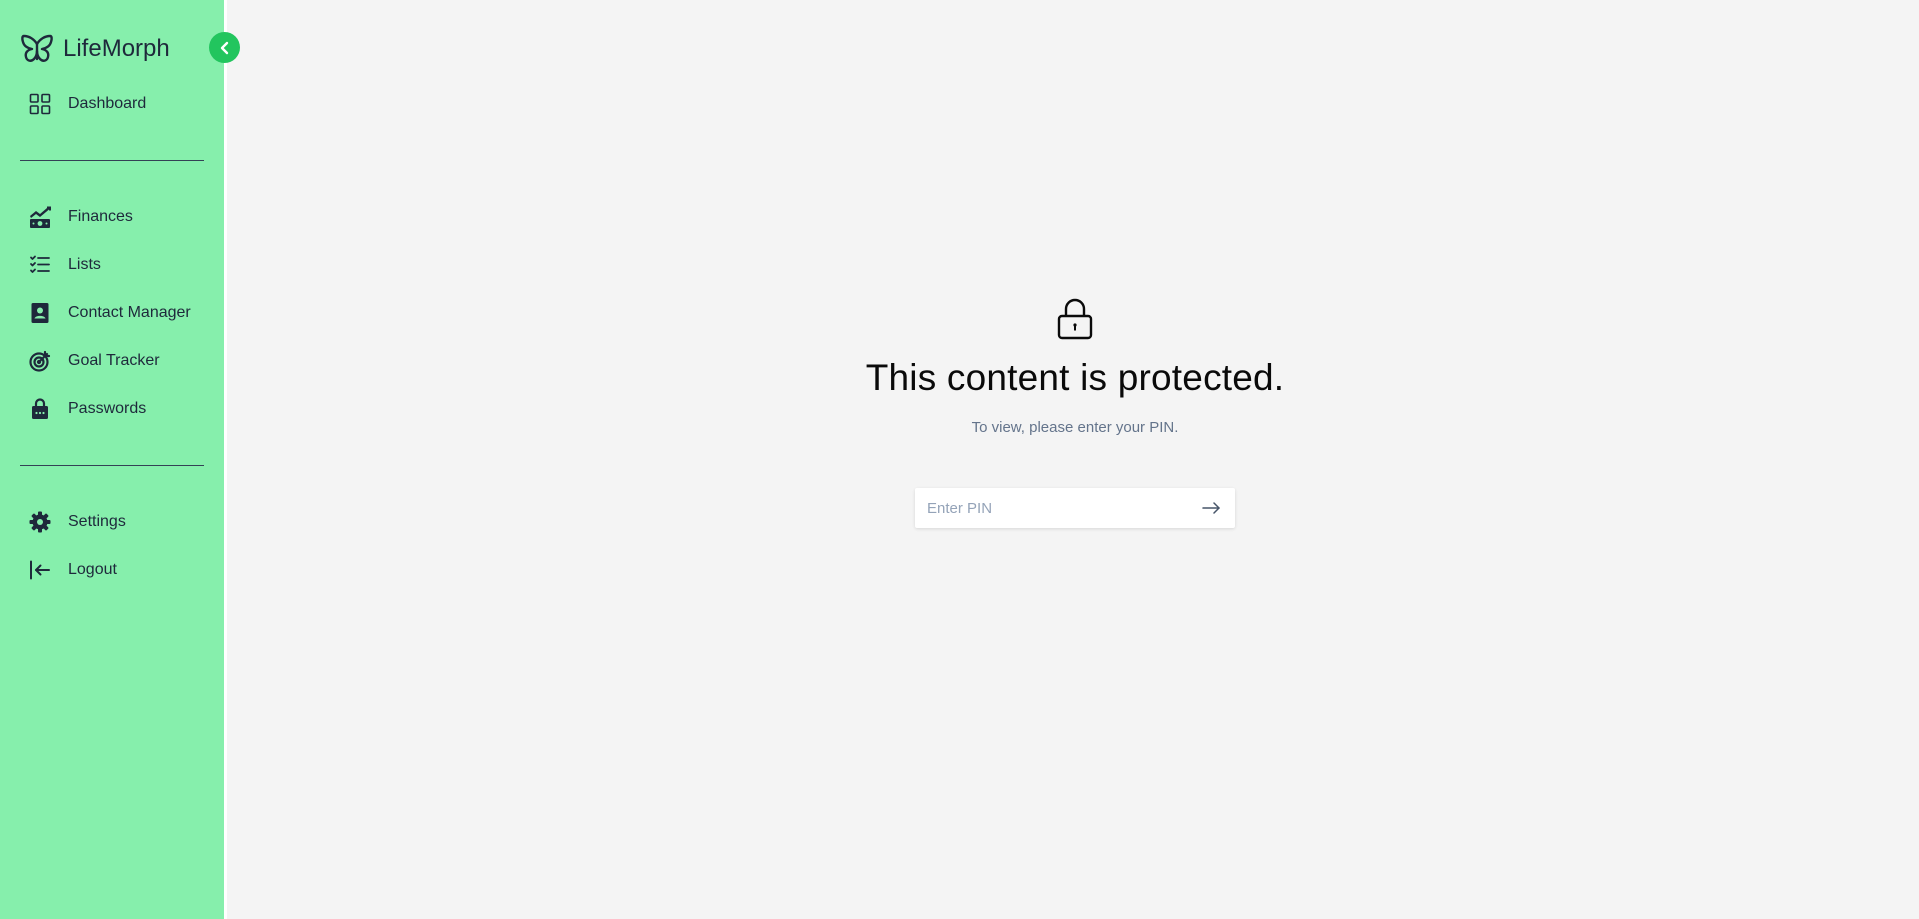 Image resolution: width=1919 pixels, height=919 pixels. I want to click on grid-icon, so click(40, 104).